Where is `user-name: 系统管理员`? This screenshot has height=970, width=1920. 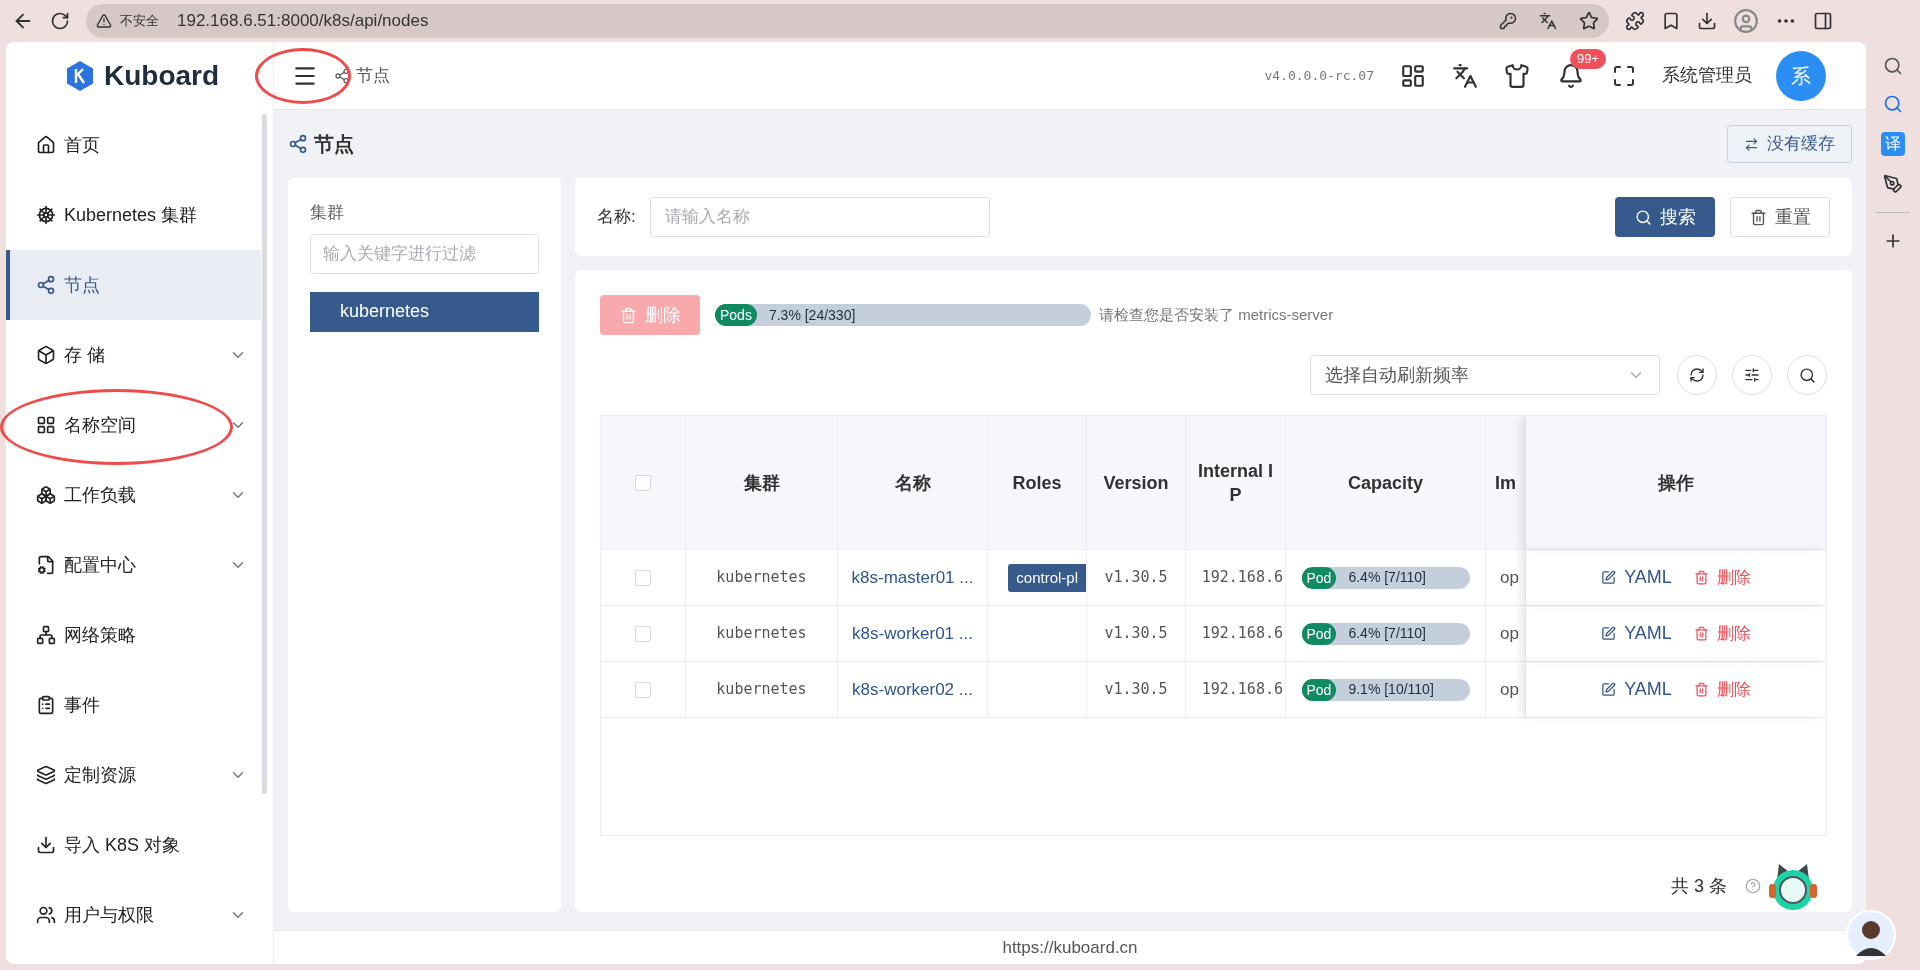 user-name: 系统管理员 is located at coordinates (1707, 75).